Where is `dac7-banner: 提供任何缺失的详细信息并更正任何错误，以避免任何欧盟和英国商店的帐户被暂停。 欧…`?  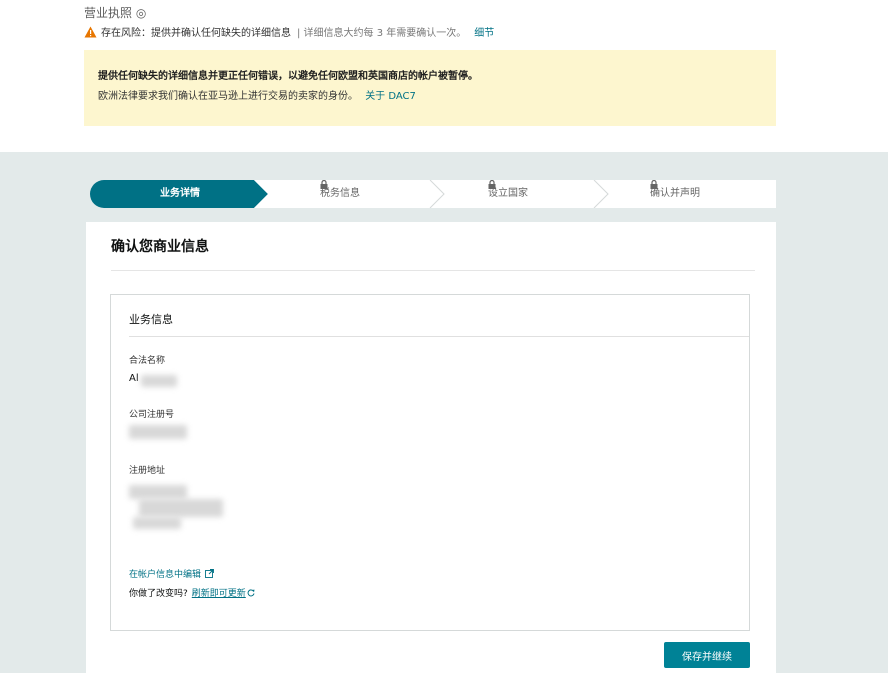
dac7-banner: 提供任何缺失的详细信息并更正任何错误，以避免任何欧盟和英国商店的帐户被暂停。 欧… is located at coordinates (430, 88).